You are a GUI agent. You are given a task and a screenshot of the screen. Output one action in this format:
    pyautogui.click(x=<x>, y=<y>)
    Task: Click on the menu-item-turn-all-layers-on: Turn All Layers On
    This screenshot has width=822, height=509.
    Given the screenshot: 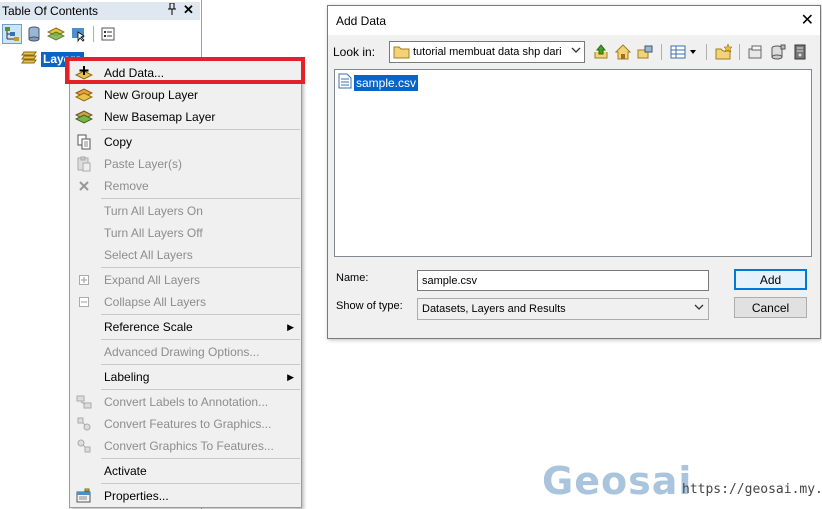 What is the action you would take?
    pyautogui.click(x=185, y=211)
    